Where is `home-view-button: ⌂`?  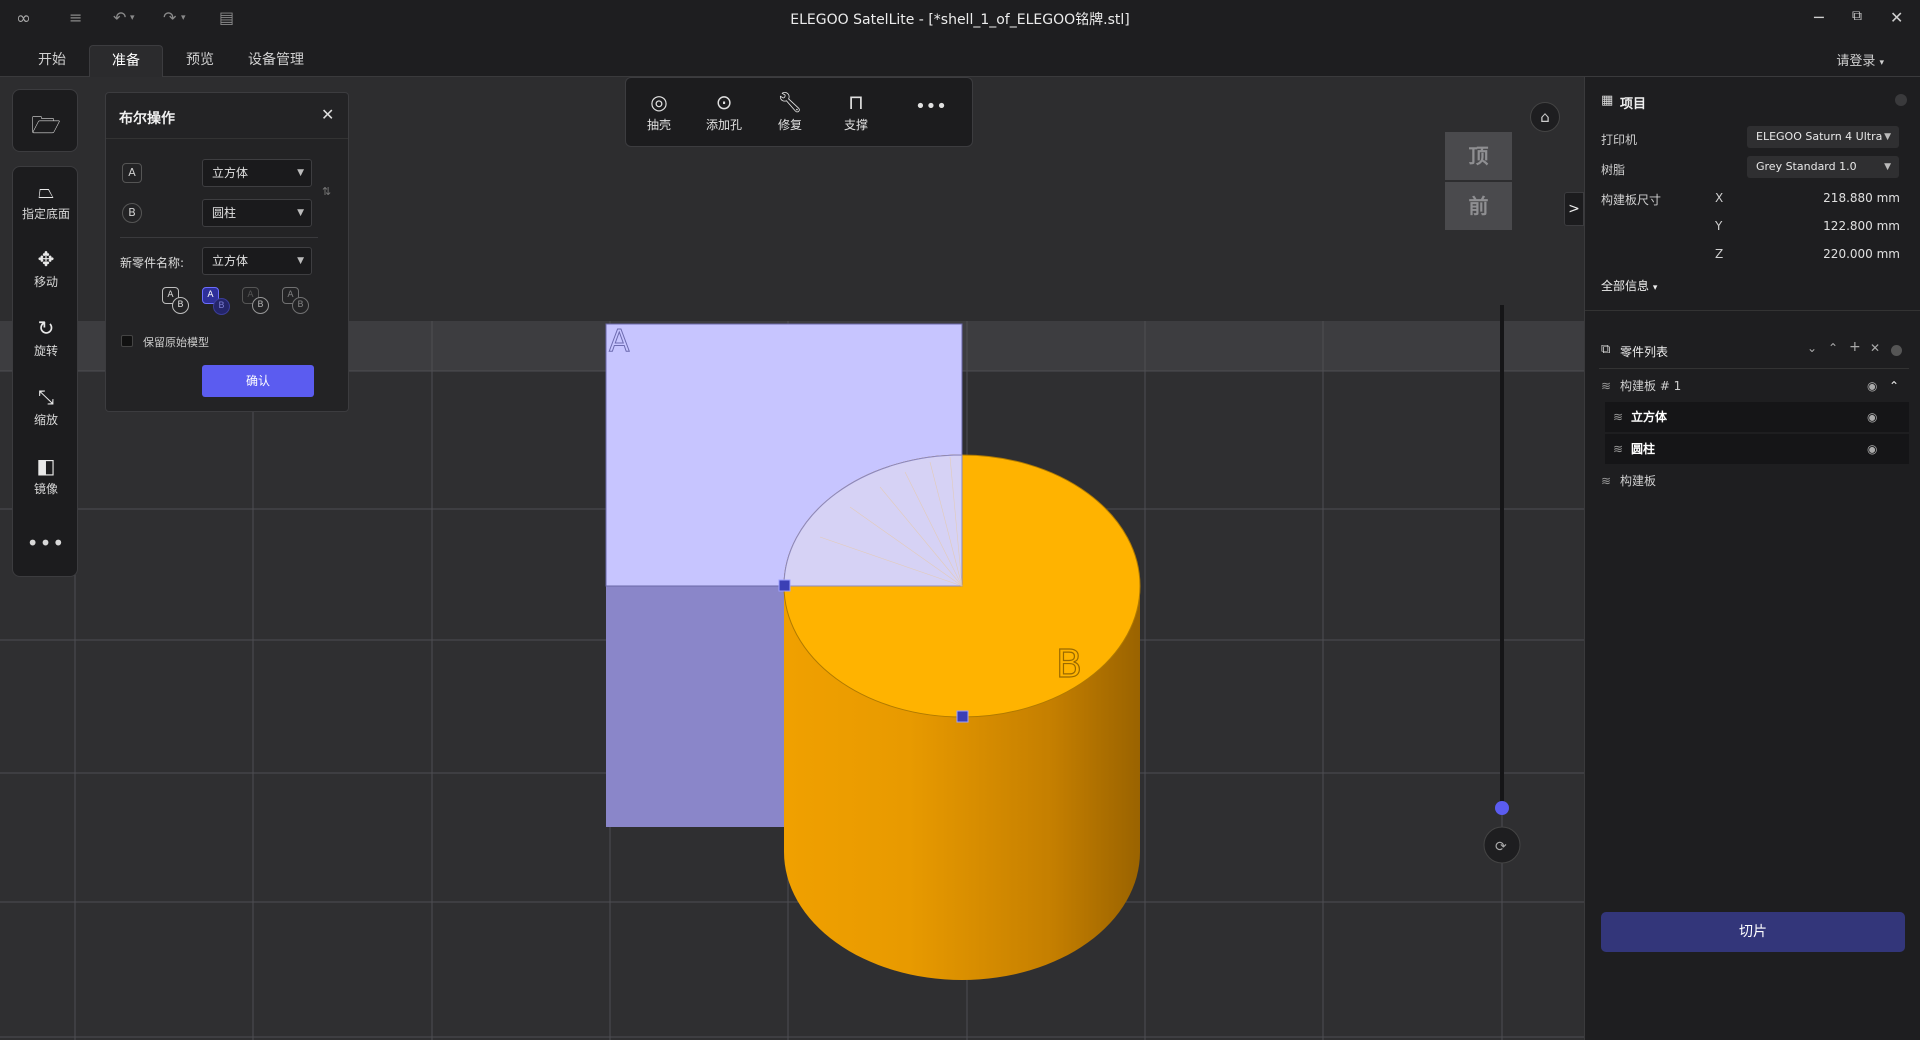
home-view-button: ⌂ is located at coordinates (1545, 117).